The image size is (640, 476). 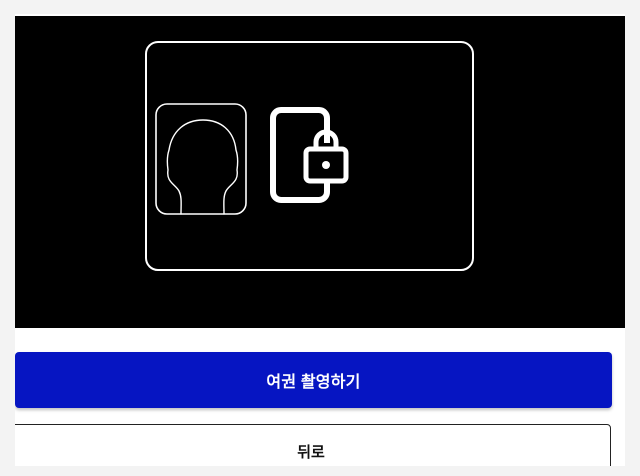 What do you see at coordinates (313, 380) in the screenshot?
I see `capture-passport-button: 여권 촬영하기` at bounding box center [313, 380].